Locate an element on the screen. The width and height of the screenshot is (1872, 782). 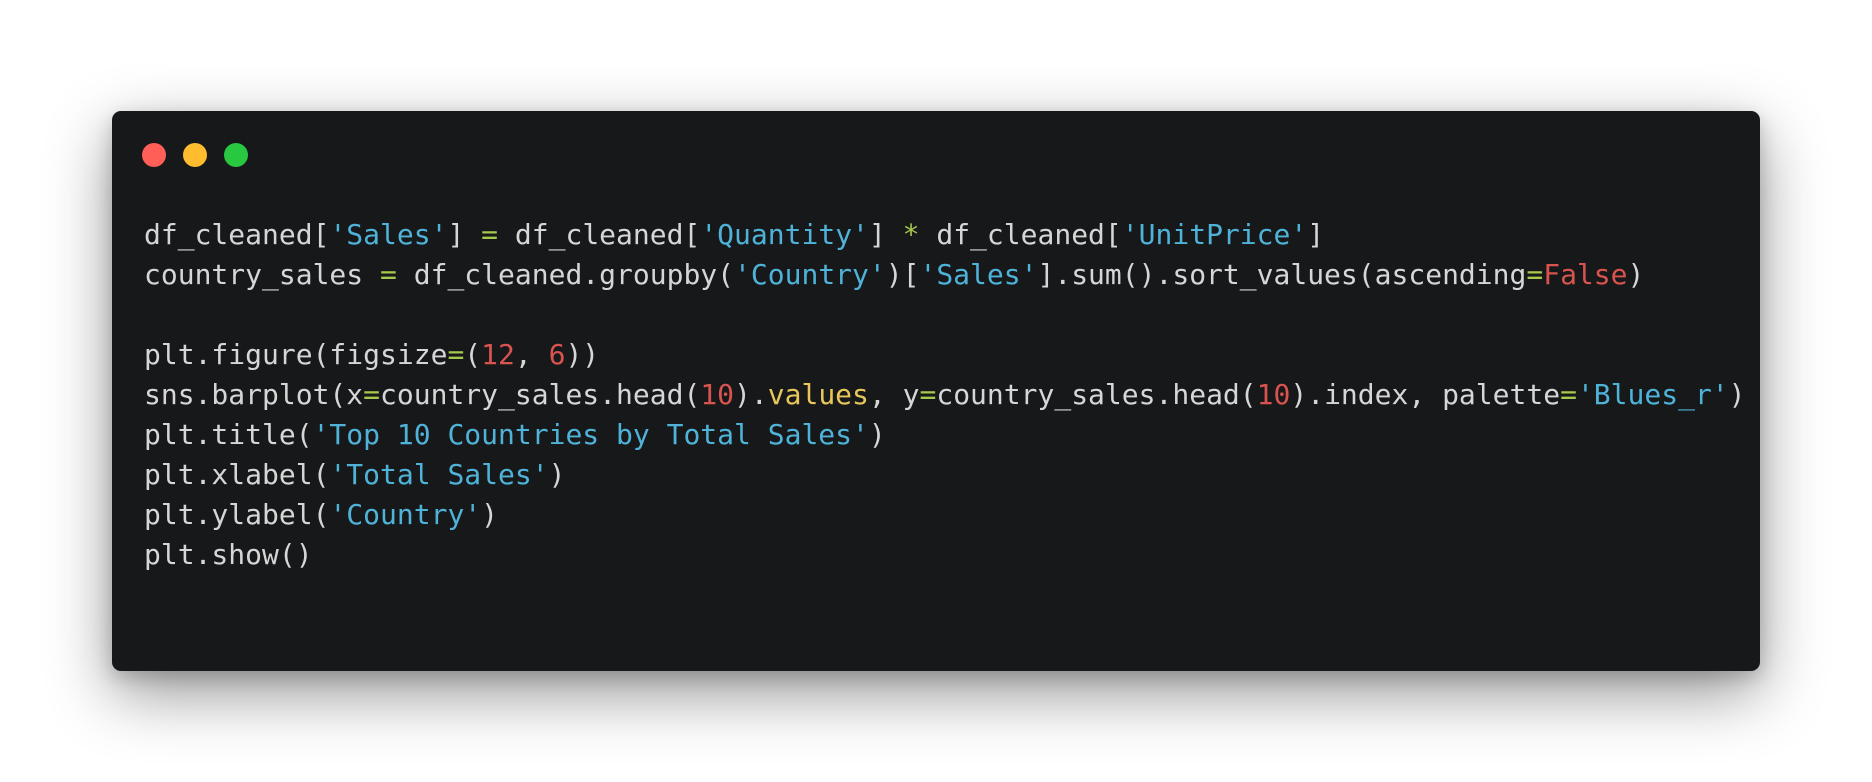
code-token-plain: sns.barplot(x is located at coordinates (254, 394).